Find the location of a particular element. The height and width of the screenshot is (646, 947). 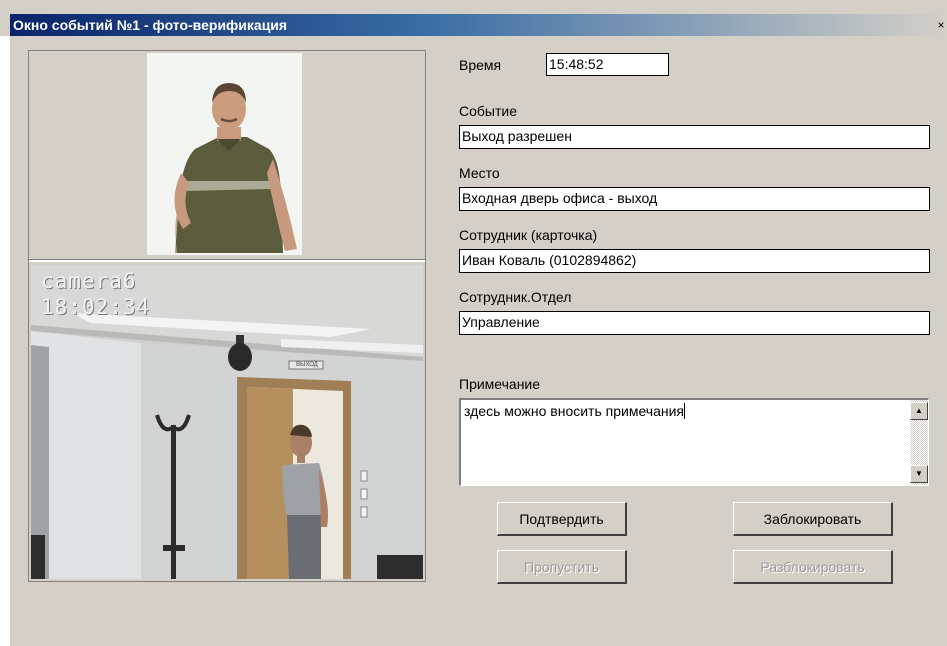

note-textarea: здесь можно вносить примечания ▲ ▼ is located at coordinates (694, 442).